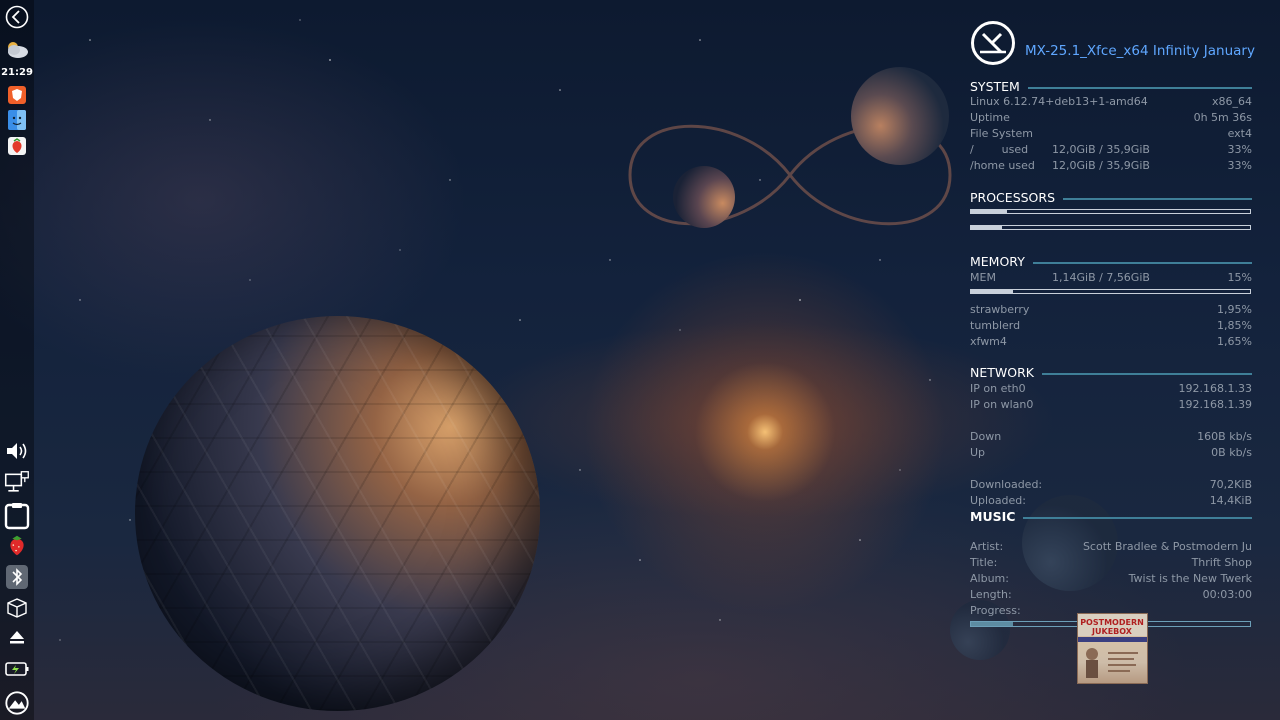  I want to click on down-speed-row: Down 160B kb/s, so click(1111, 436).